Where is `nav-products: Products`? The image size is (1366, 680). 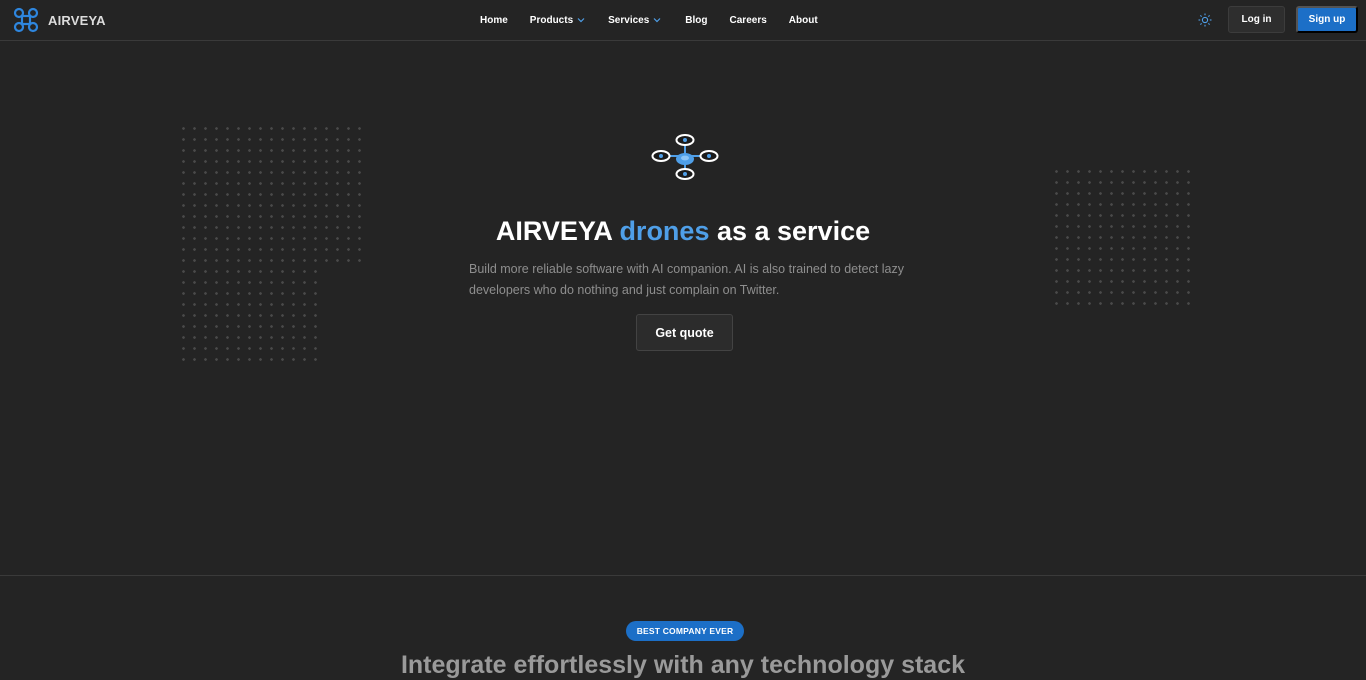
nav-products: Products is located at coordinates (557, 20).